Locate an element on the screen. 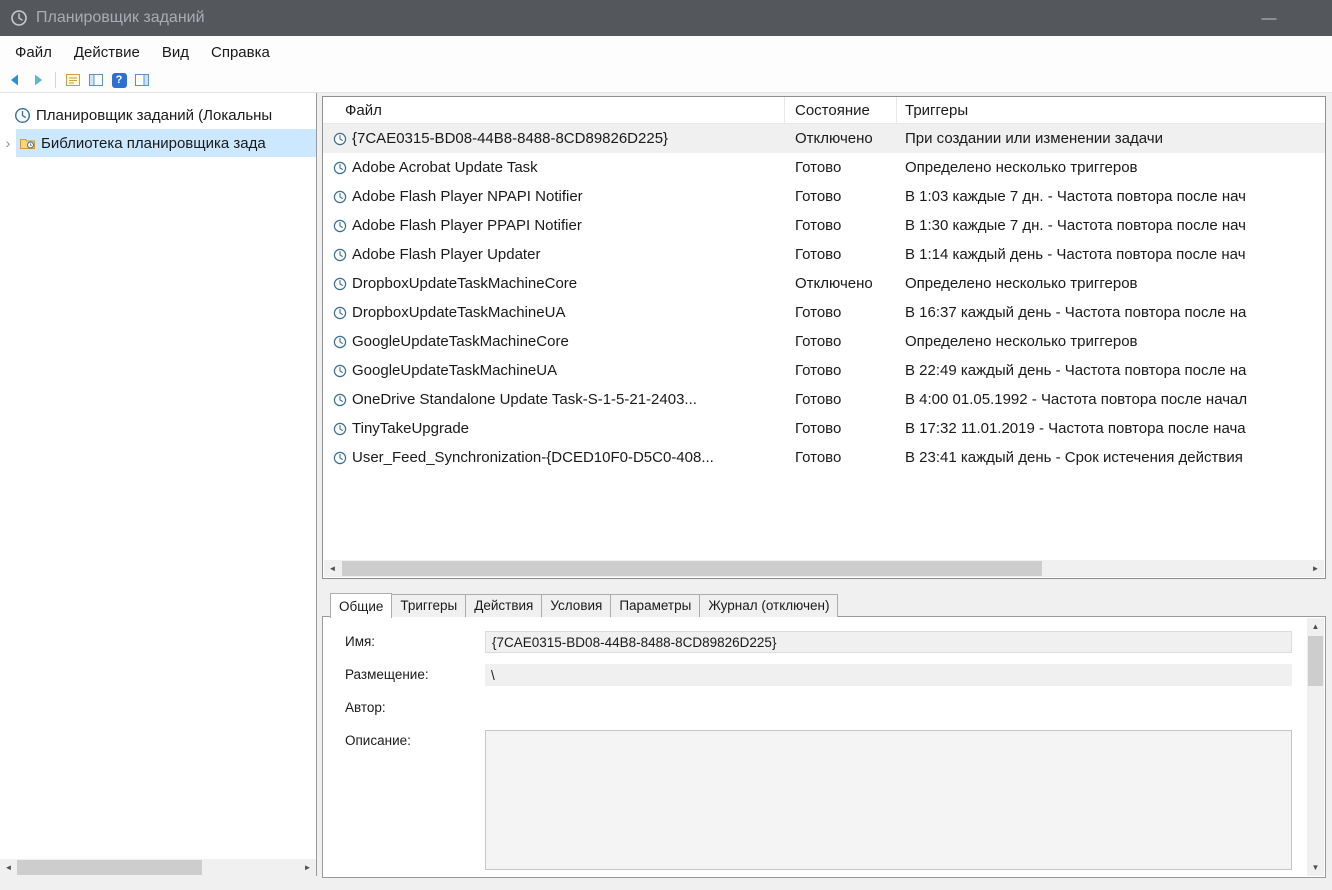 This screenshot has height=890, width=1332. details-tab: Триггеры is located at coordinates (429, 605).